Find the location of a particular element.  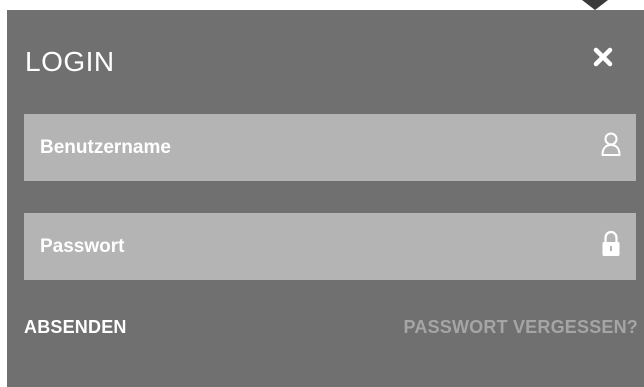

forgot-password-link: PASSWORT VERGESSEN? is located at coordinates (521, 327).